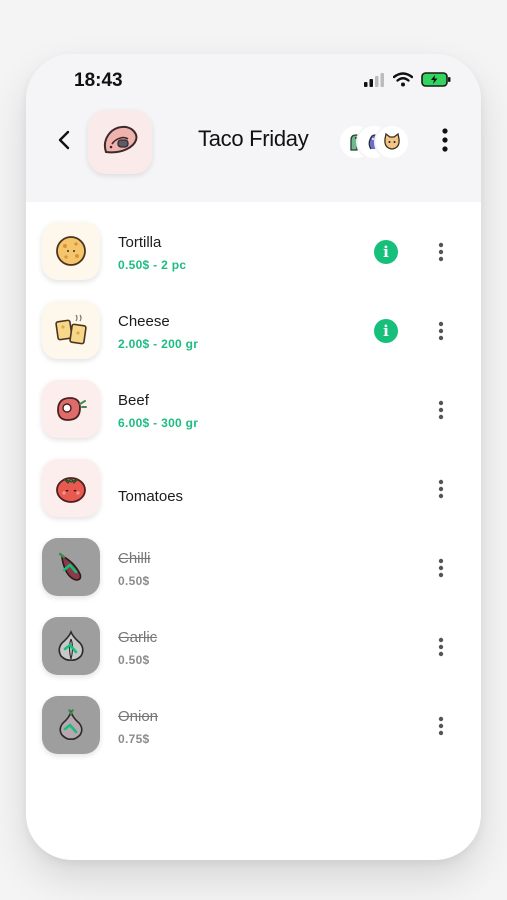 The width and height of the screenshot is (507, 900). I want to click on onion-icon, so click(71, 724).